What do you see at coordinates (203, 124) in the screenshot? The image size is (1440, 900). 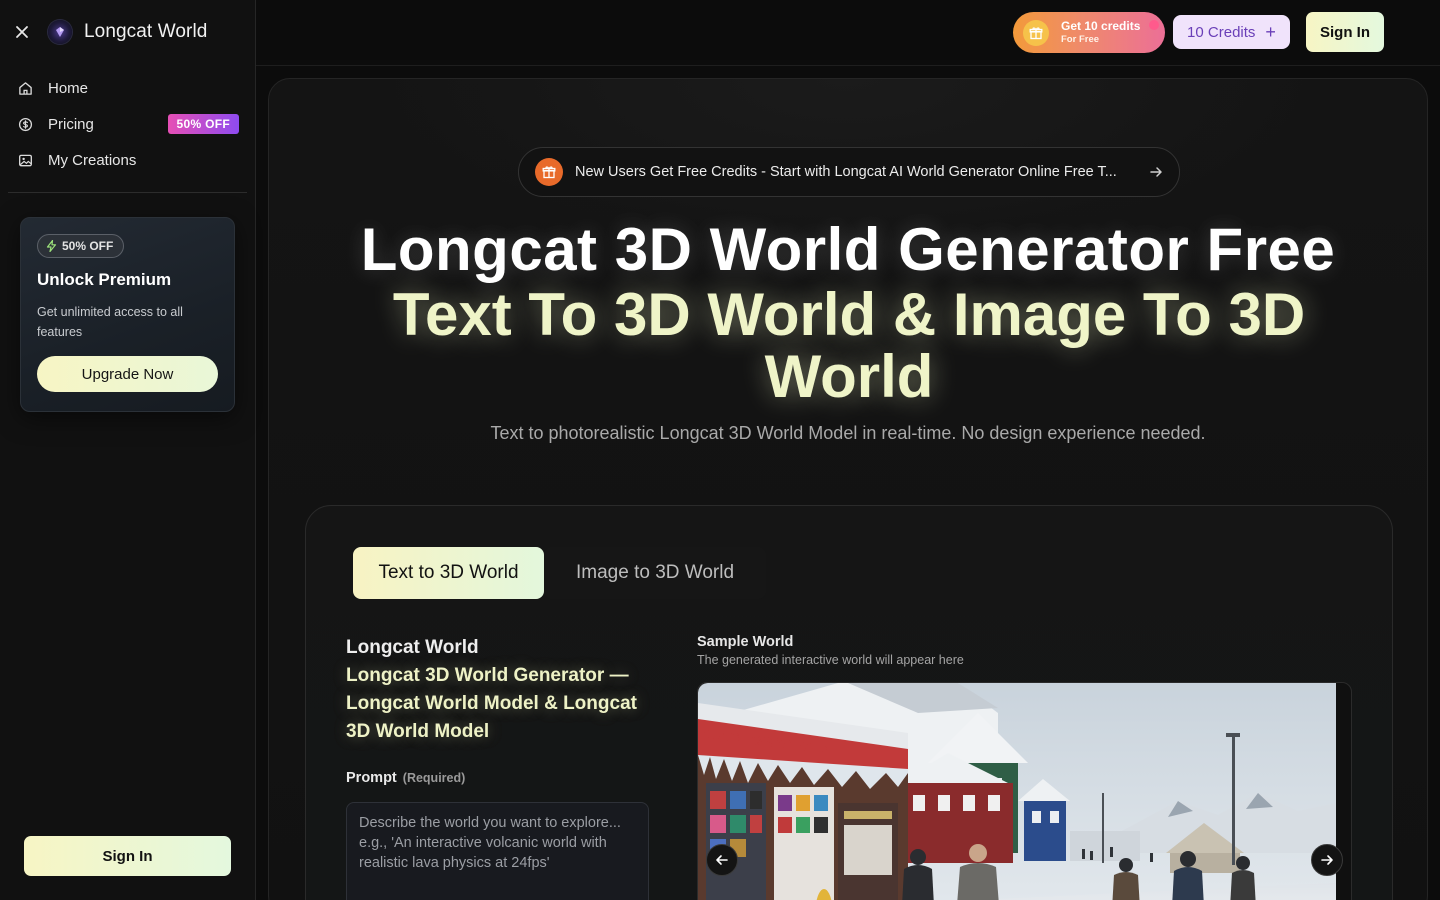 I see `discount-badge: 50% OFF` at bounding box center [203, 124].